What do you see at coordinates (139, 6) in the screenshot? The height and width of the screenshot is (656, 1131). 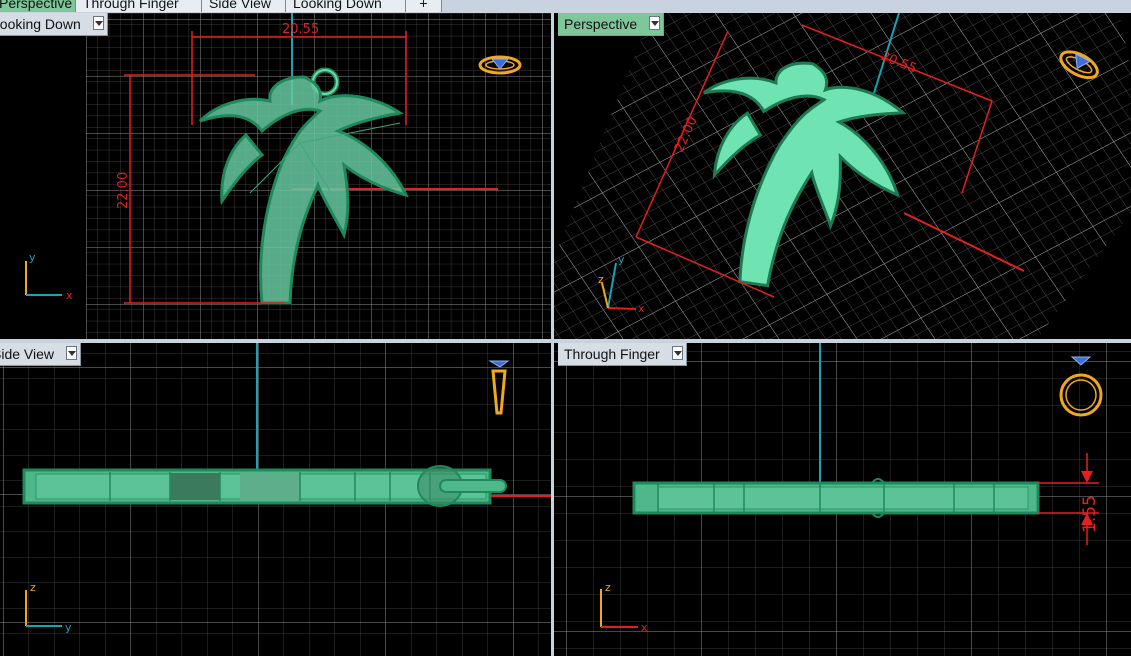 I see `tab-through-finger: Through Finger` at bounding box center [139, 6].